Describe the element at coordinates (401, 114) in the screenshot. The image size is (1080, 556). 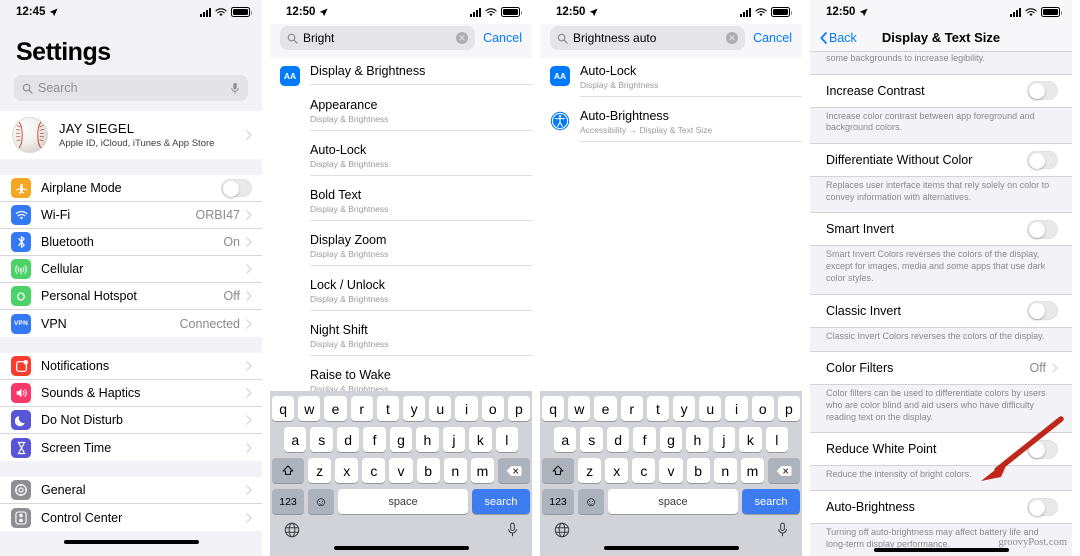
I see `search-result-row: Appearance Display & Brightness` at that location.